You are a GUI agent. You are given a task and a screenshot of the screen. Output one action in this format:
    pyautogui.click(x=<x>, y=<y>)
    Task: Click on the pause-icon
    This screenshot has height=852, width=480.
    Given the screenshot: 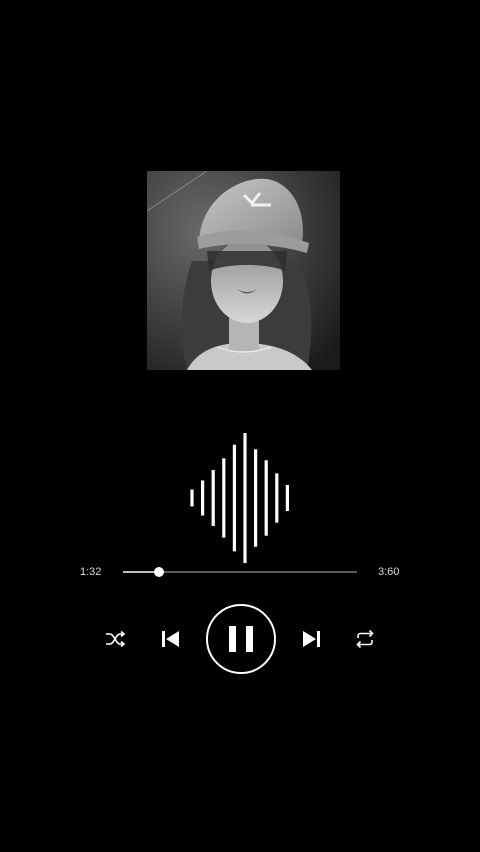 What is the action you would take?
    pyautogui.click(x=241, y=639)
    